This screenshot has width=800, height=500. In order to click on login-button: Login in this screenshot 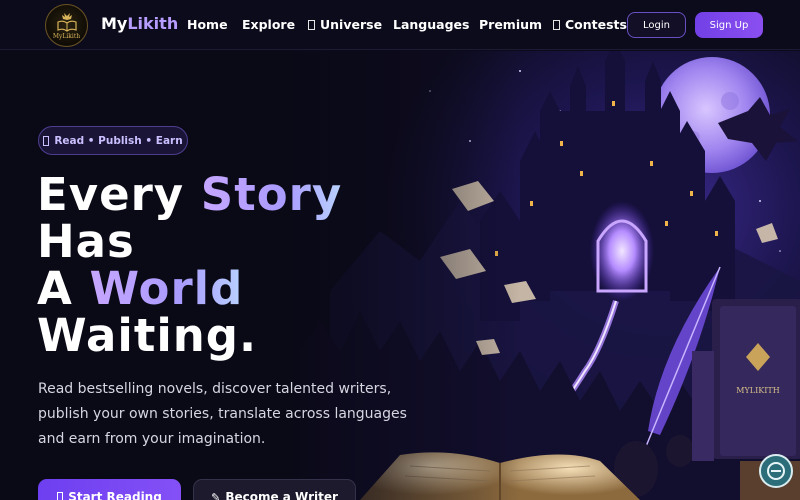, I will do `click(656, 25)`.